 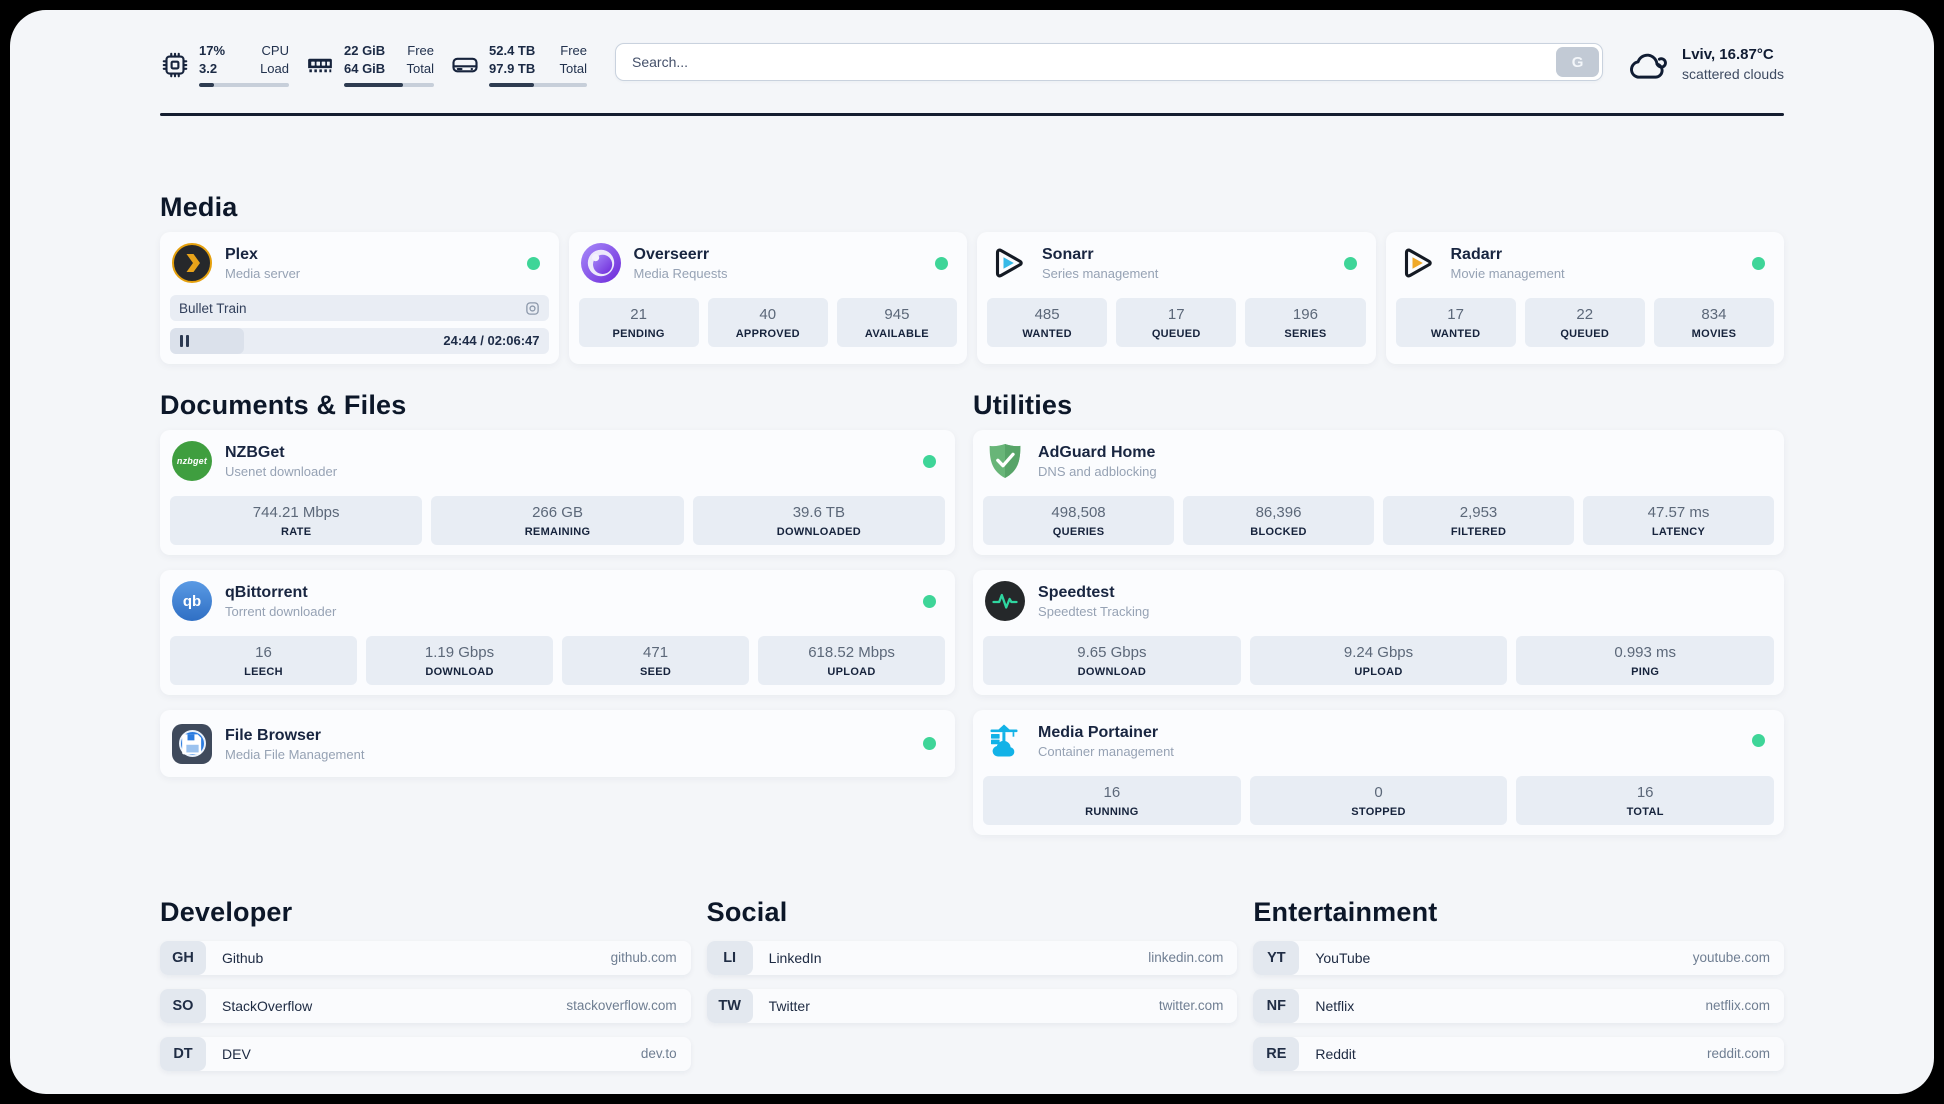 What do you see at coordinates (212, 50) in the screenshot?
I see `cpu-usage-value: 17%` at bounding box center [212, 50].